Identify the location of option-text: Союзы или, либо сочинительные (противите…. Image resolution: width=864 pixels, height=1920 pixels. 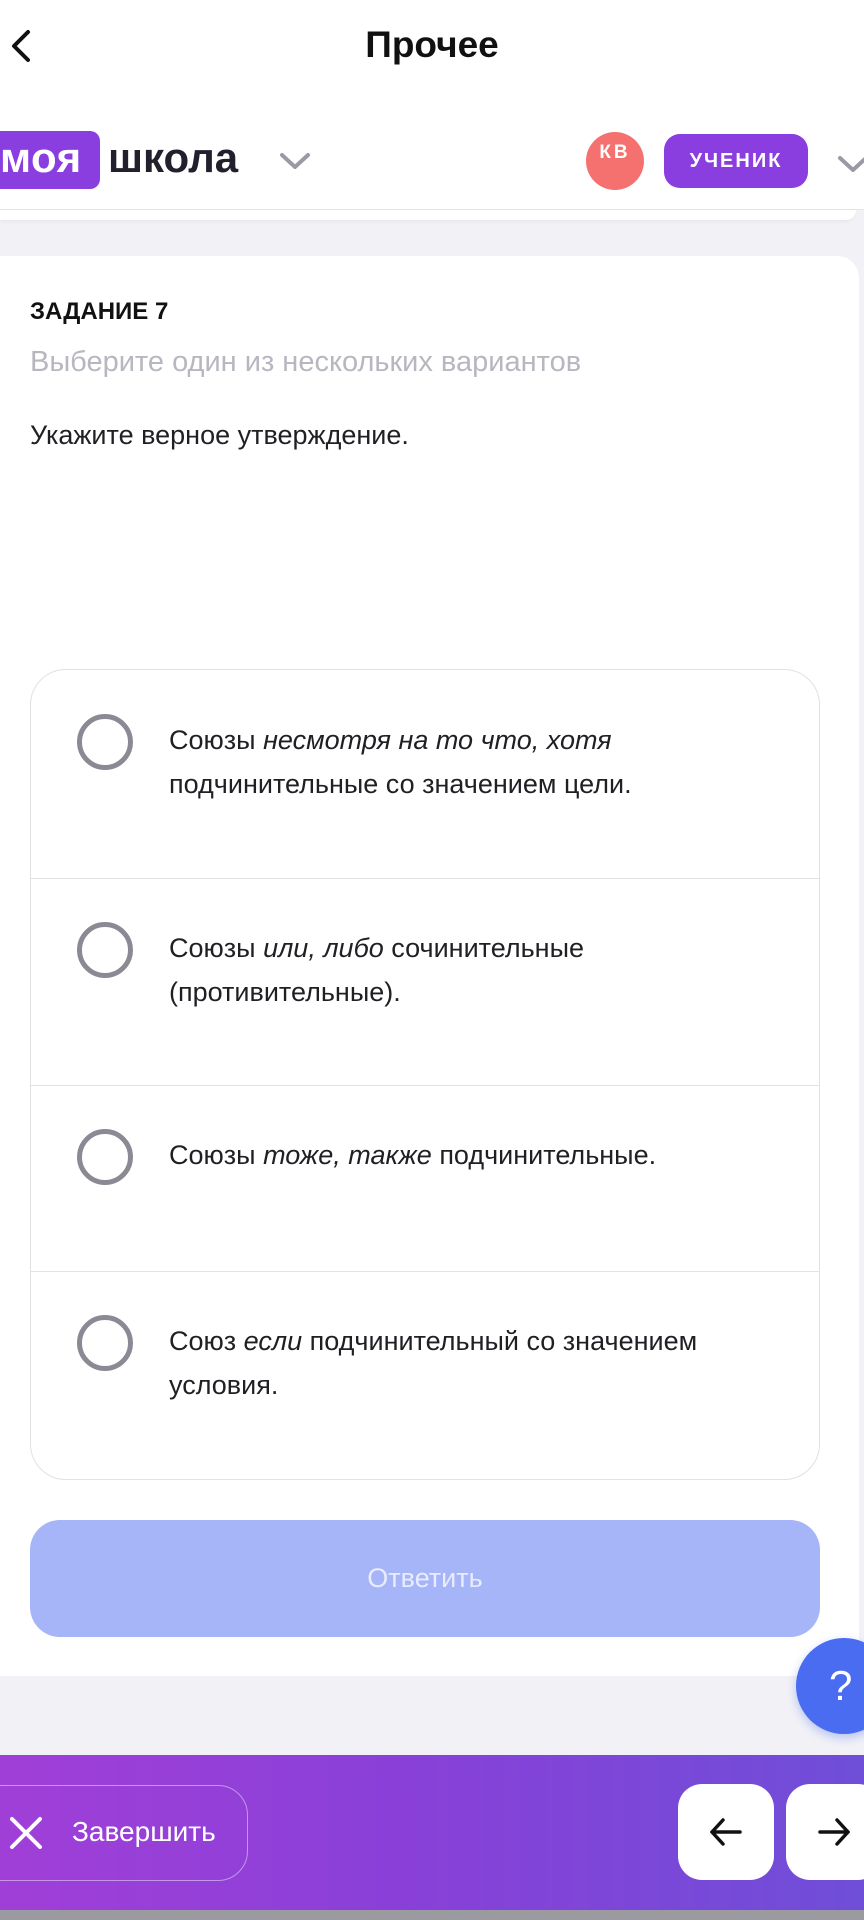
(376, 970).